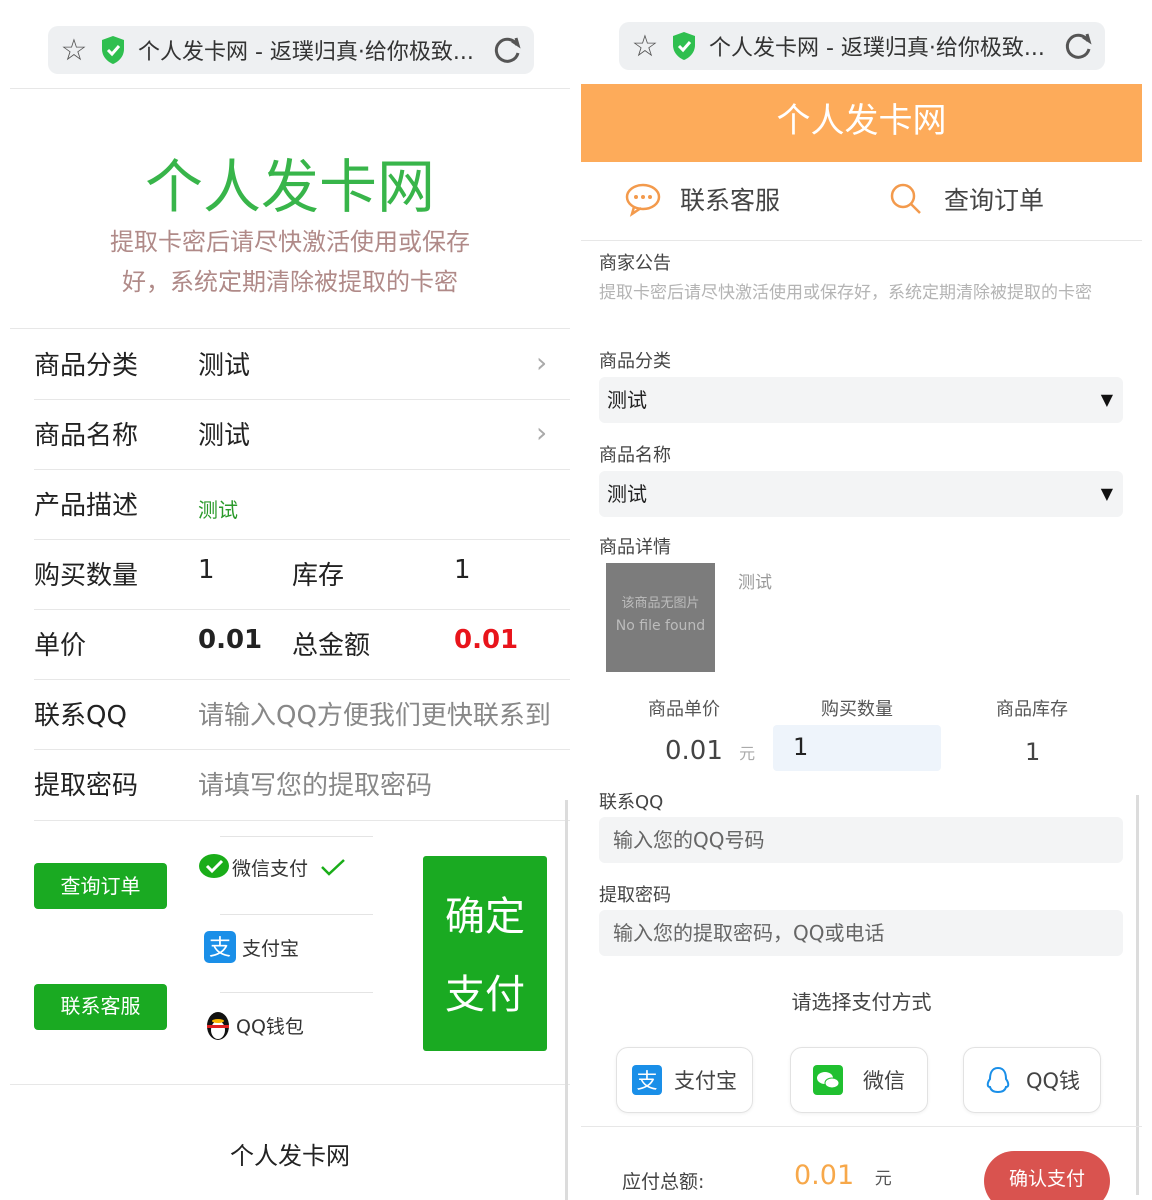 This screenshot has width=1152, height=1200. What do you see at coordinates (660, 603) in the screenshot?
I see `no-image-line-1: 该商品无图片` at bounding box center [660, 603].